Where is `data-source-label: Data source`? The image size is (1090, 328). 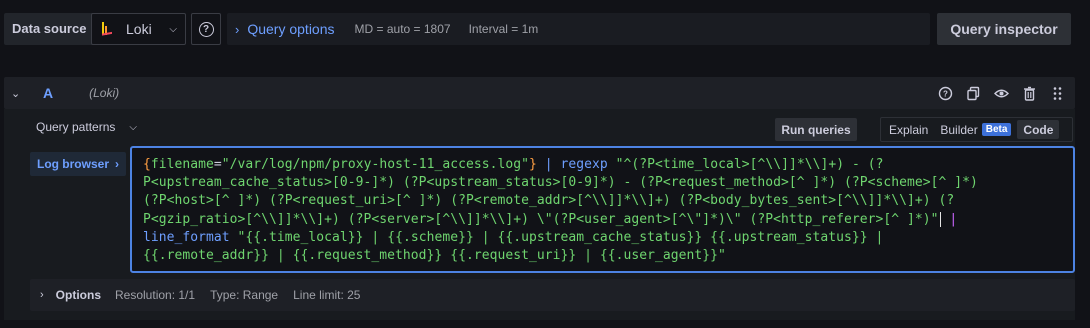 data-source-label: Data source is located at coordinates (49, 29).